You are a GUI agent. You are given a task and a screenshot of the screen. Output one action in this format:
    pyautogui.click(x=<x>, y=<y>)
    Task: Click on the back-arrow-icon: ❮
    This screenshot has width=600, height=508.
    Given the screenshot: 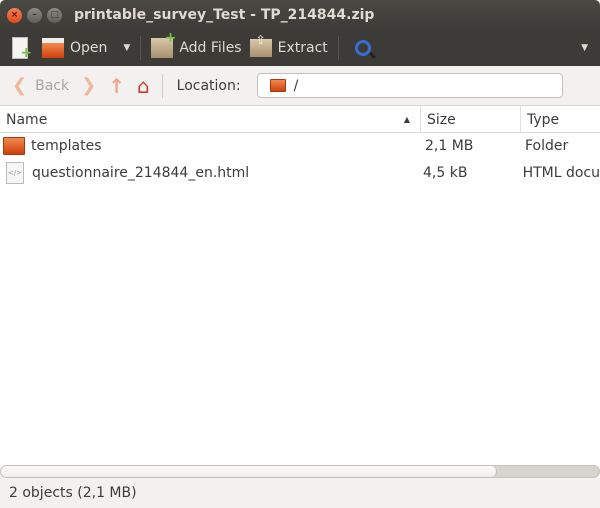 What is the action you would take?
    pyautogui.click(x=20, y=85)
    